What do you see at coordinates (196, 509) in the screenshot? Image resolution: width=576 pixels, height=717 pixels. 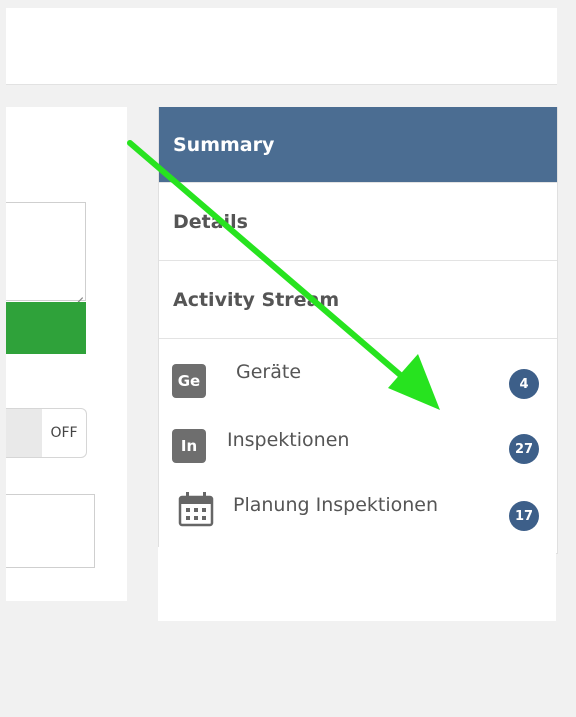 I see `calendar-icon` at bounding box center [196, 509].